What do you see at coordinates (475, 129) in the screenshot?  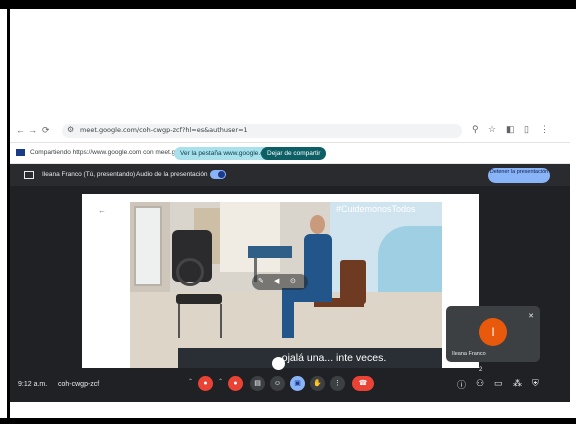 I see `translate-icon: ⚲` at bounding box center [475, 129].